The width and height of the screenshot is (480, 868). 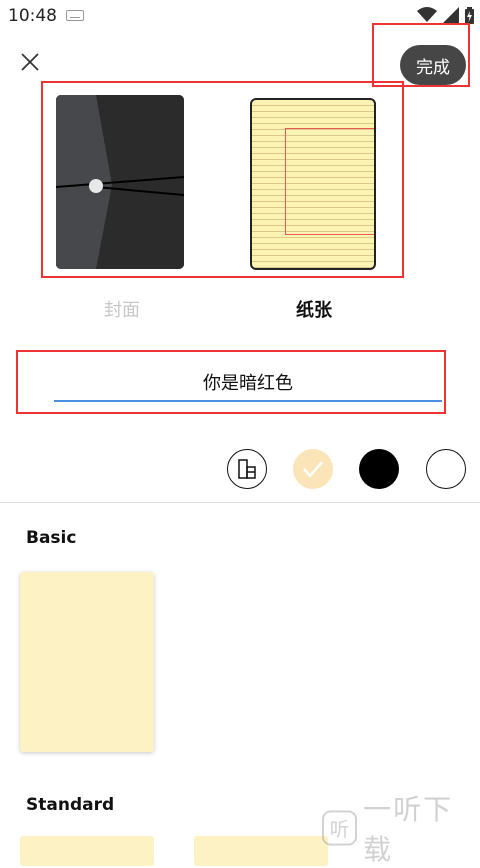 I want to click on divider, so click(x=240, y=502).